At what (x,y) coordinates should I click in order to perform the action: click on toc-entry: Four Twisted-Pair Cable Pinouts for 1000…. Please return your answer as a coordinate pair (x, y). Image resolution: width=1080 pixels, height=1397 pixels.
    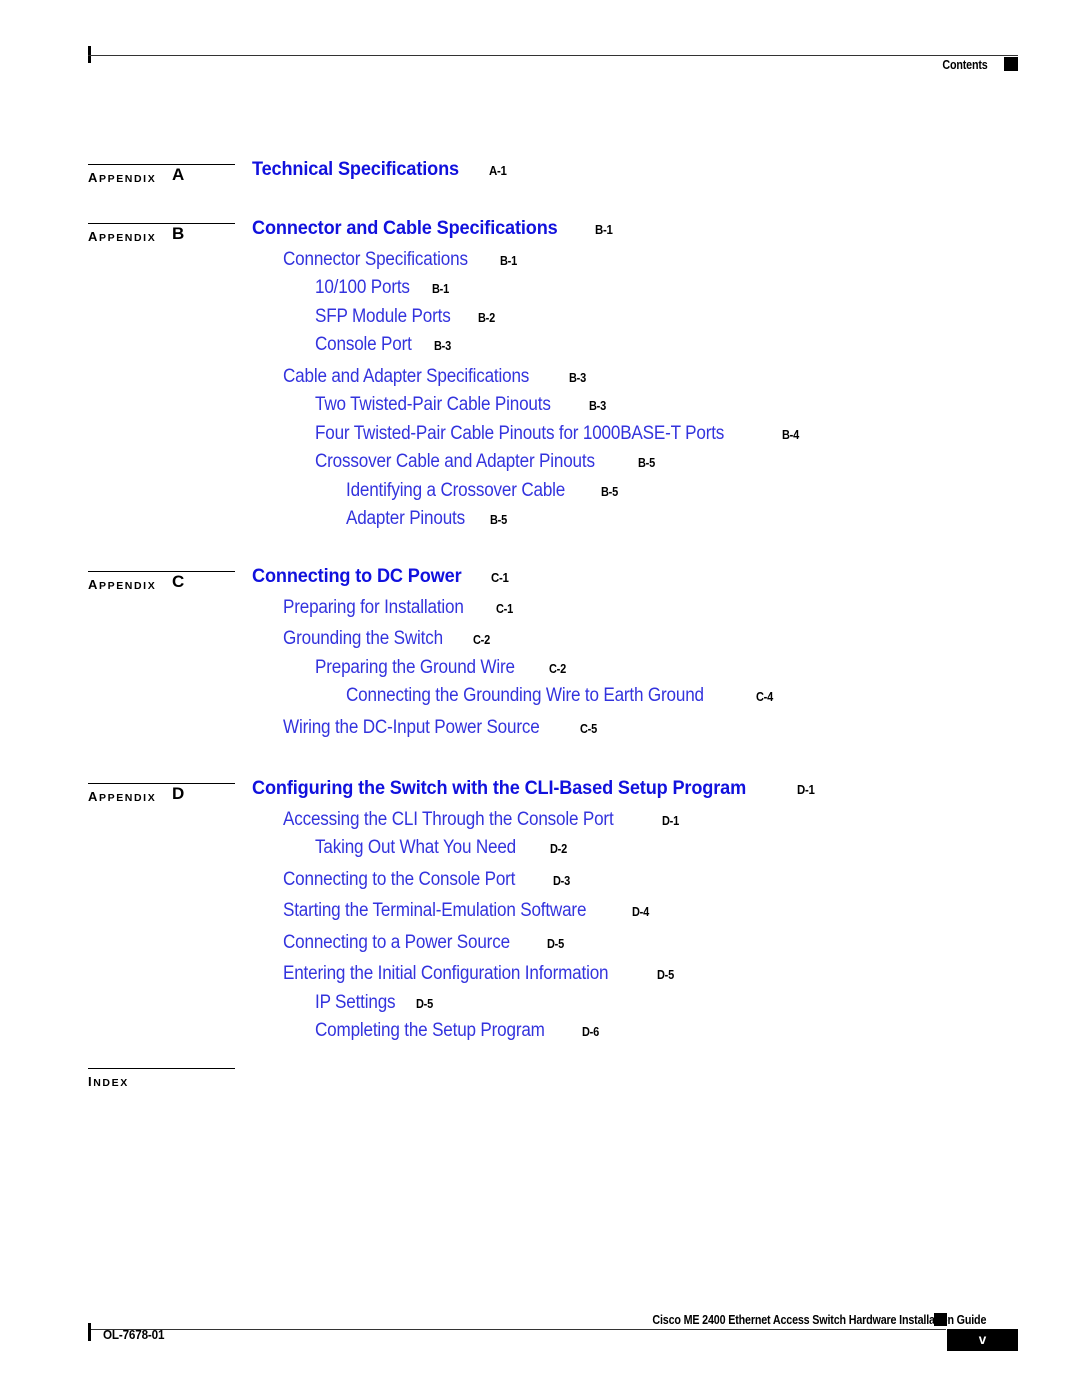
    Looking at the image, I should click on (558, 434).